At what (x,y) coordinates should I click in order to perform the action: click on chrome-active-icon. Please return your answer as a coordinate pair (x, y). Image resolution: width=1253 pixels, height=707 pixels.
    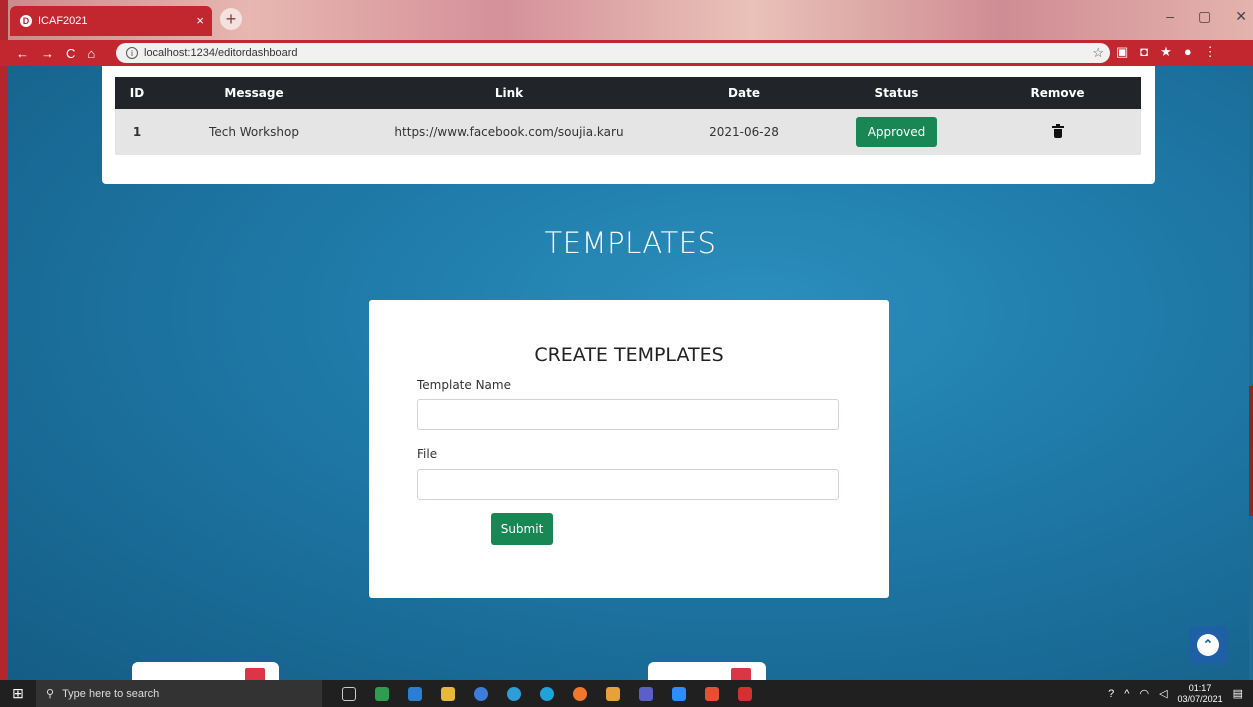
    Looking at the image, I should click on (613, 693).